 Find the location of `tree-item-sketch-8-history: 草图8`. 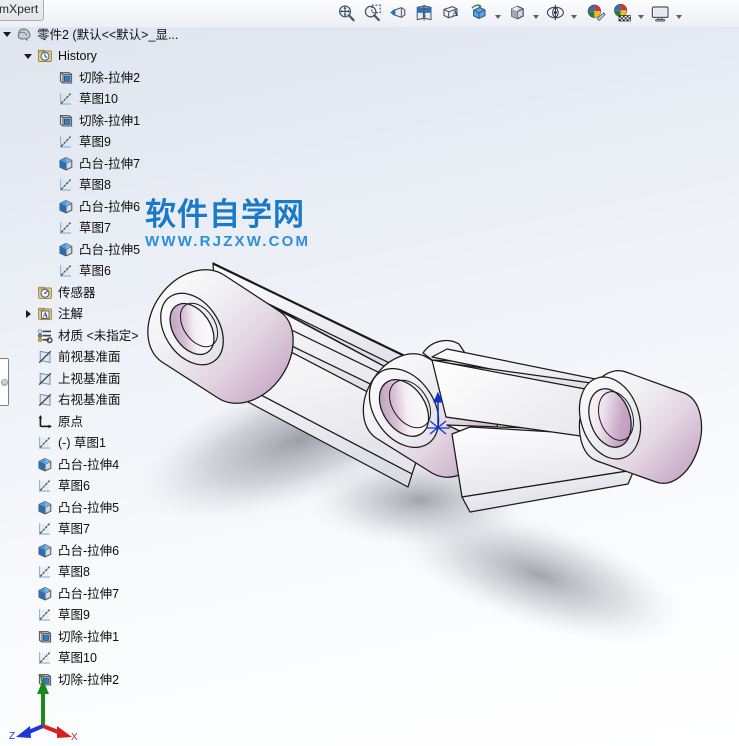

tree-item-sketch-8-history: 草图8 is located at coordinates (118, 186).